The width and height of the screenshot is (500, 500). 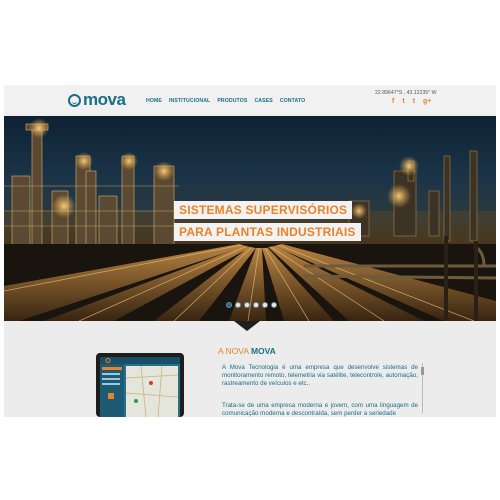 I want to click on scrollbar-thumb, so click(x=422, y=371).